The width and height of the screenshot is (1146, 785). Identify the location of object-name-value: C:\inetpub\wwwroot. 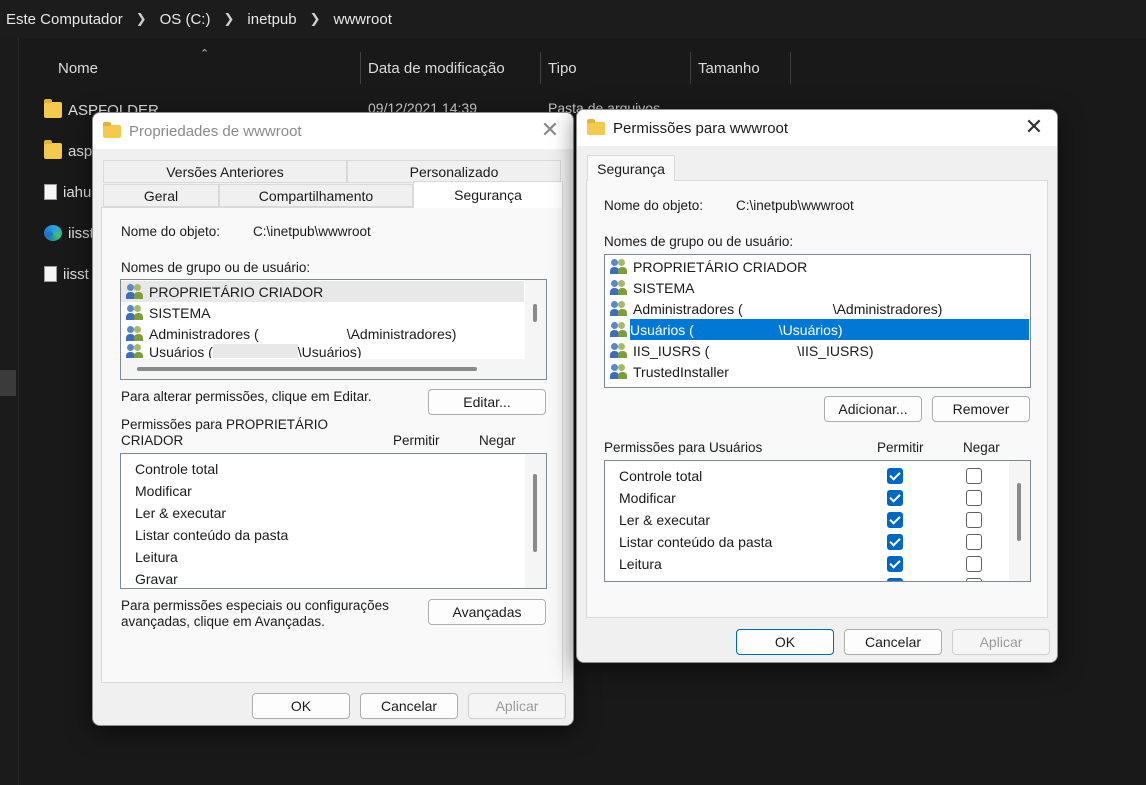
(312, 231).